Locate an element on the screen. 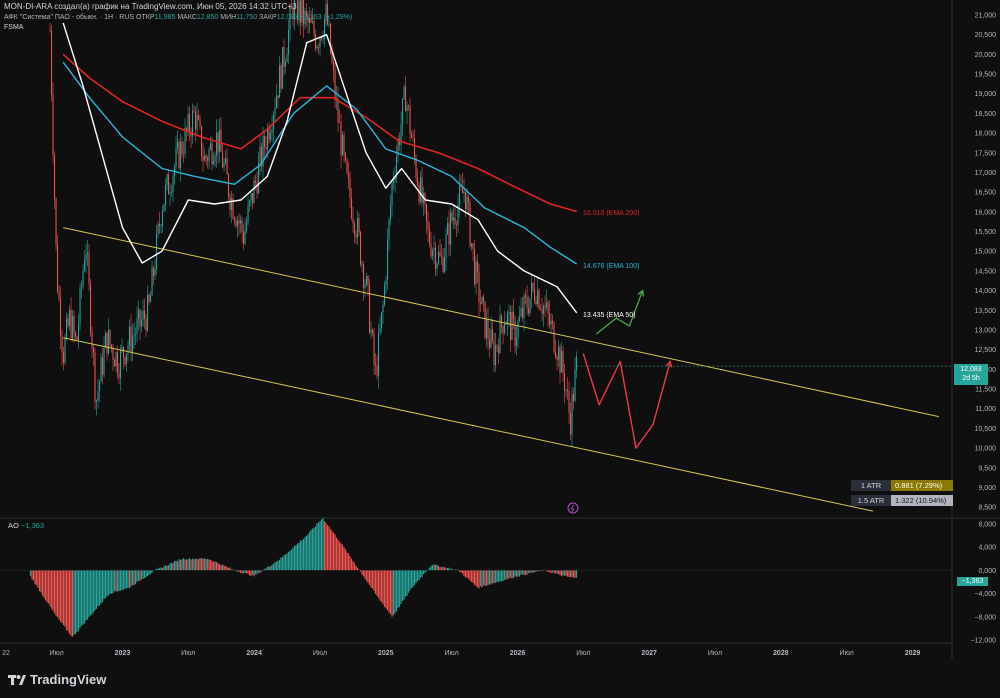 Image resolution: width=1000 pixels, height=698 pixels. symbol-name: АФК "Система" ПАО - обыкн. · 1Н · RUS is located at coordinates (69, 17).